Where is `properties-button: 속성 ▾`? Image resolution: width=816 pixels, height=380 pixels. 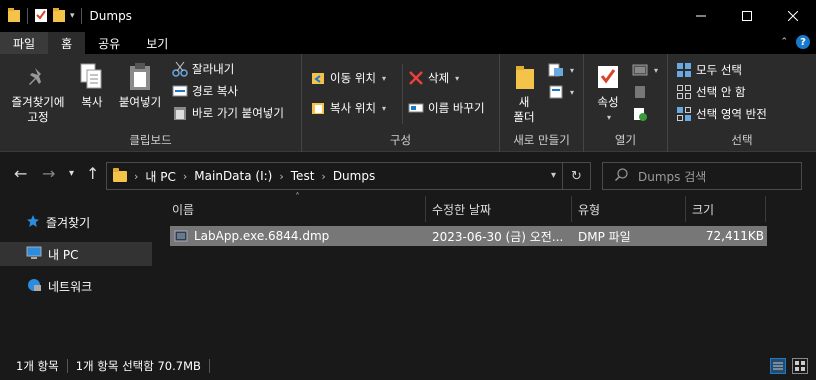 properties-button: 속성 ▾ is located at coordinates (608, 93).